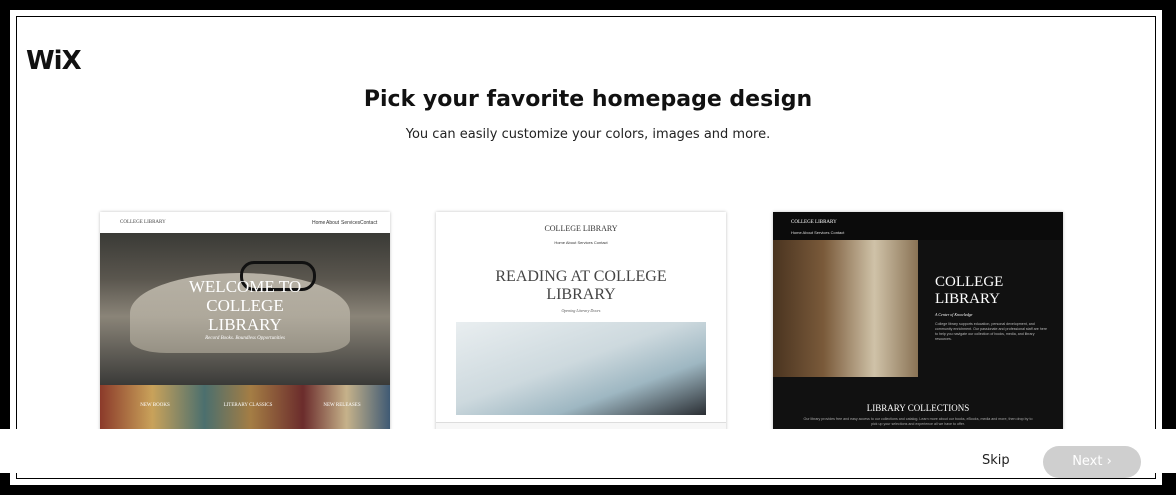 The image size is (1176, 495). Describe the element at coordinates (814, 222) in the screenshot. I see `card3-brand: COLLEGE LIBRARY` at that location.